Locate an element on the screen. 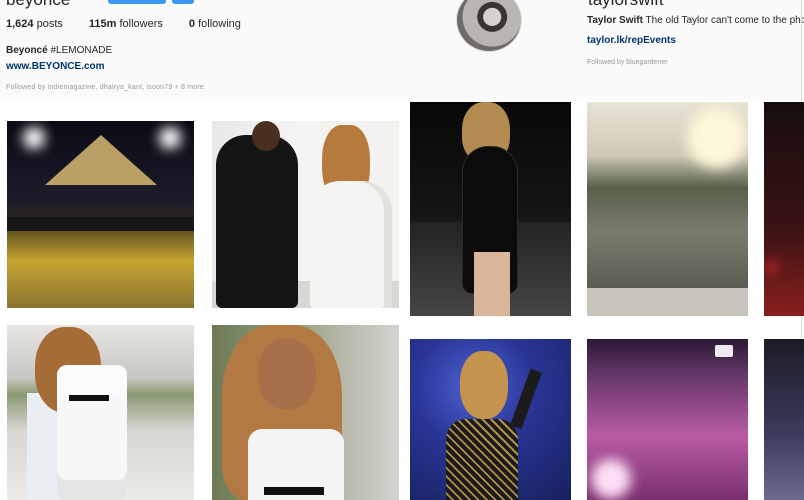 The image size is (804, 500). woman-figure is located at coordinates (351, 244).